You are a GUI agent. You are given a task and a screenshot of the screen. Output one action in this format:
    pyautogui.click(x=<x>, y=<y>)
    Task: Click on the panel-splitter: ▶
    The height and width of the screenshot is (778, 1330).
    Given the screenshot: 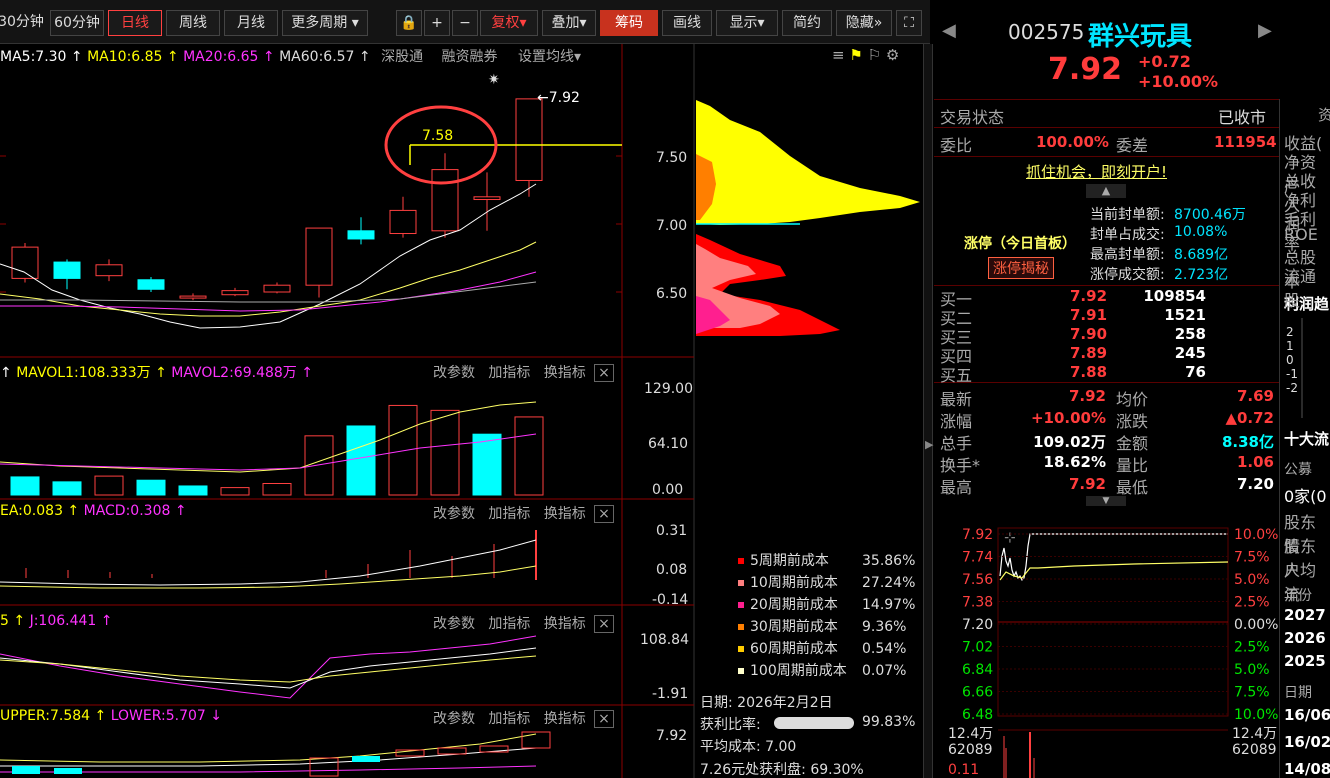 What is the action you would take?
    pyautogui.click(x=928, y=411)
    